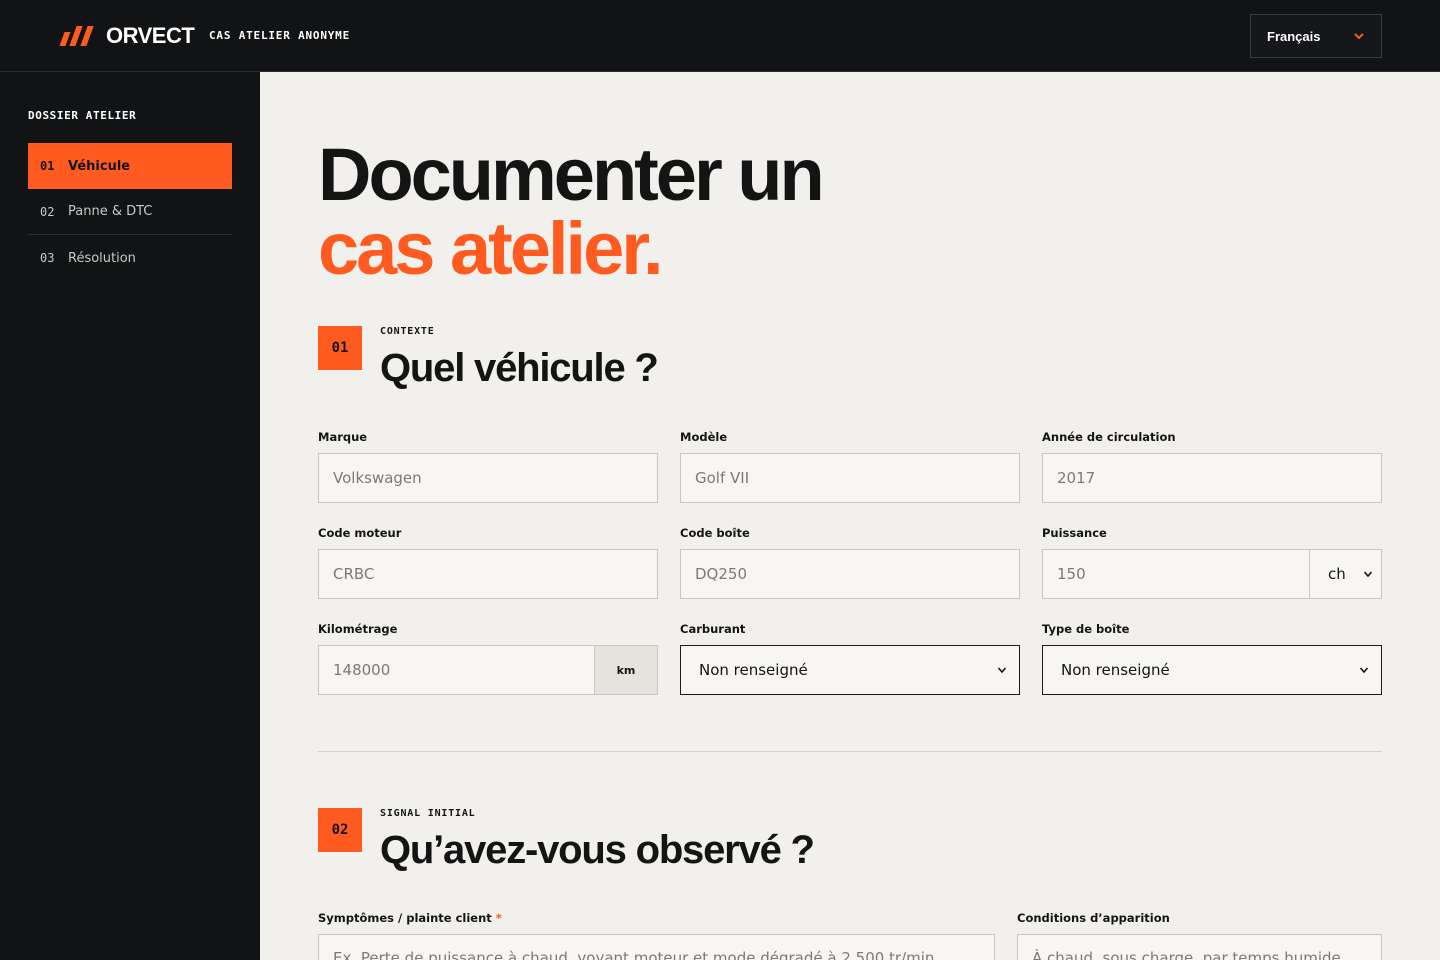  Describe the element at coordinates (488, 478) in the screenshot. I see `brand-input: Volkswagen` at that location.